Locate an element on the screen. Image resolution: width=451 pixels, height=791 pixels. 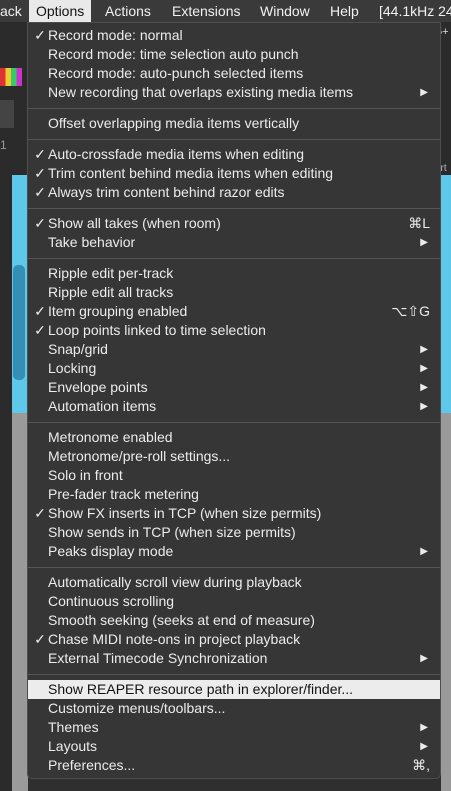
menu-item-ripple-edit-all-tracks: Ripple edit all tracks is located at coordinates (234, 292).